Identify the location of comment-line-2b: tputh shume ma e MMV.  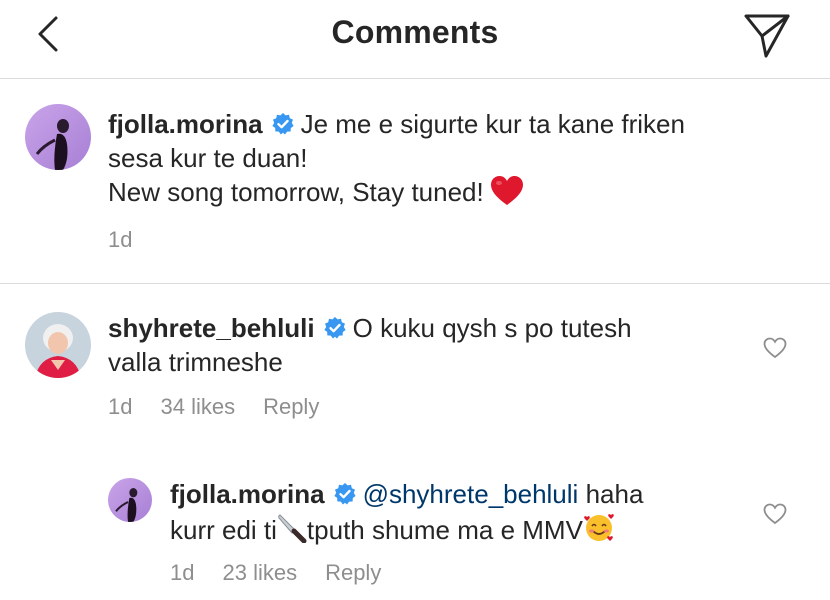
(444, 530).